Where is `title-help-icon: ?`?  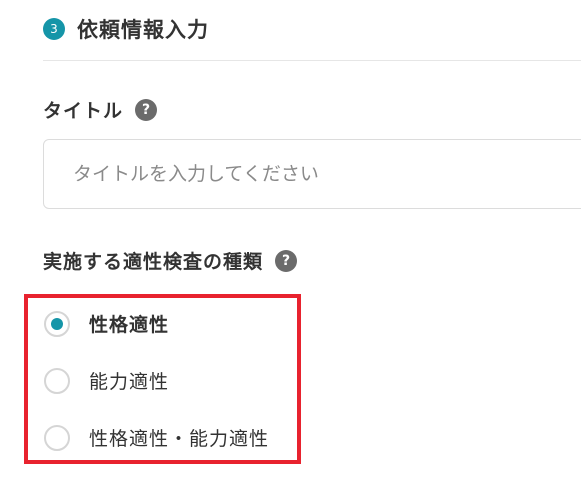 title-help-icon: ? is located at coordinates (146, 109).